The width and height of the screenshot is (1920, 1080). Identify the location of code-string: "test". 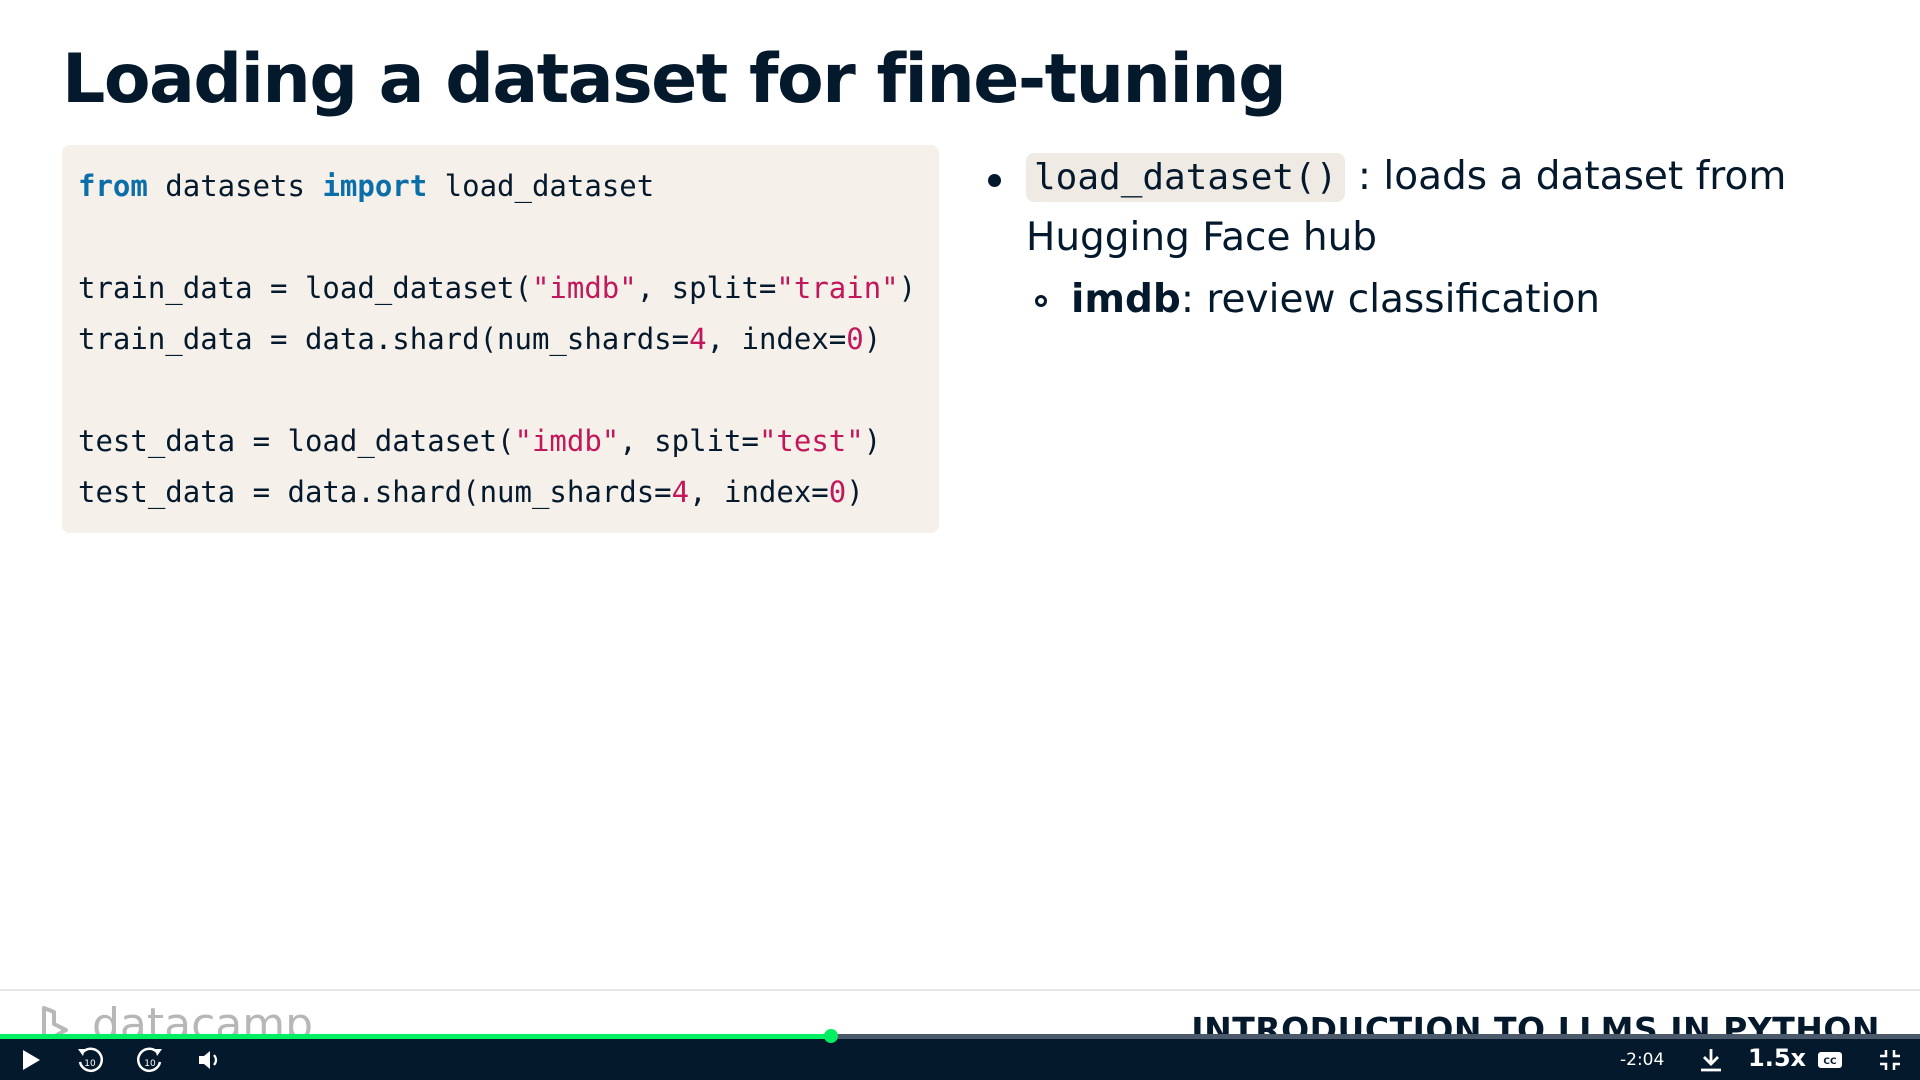
(811, 441).